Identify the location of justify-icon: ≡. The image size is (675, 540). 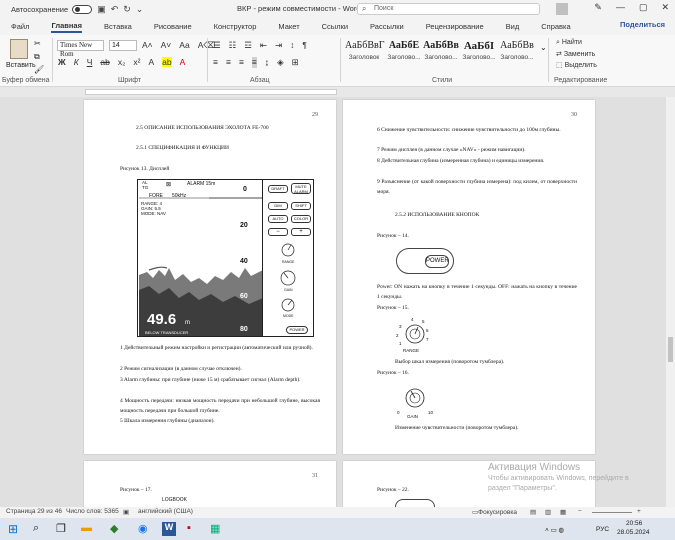
(254, 62).